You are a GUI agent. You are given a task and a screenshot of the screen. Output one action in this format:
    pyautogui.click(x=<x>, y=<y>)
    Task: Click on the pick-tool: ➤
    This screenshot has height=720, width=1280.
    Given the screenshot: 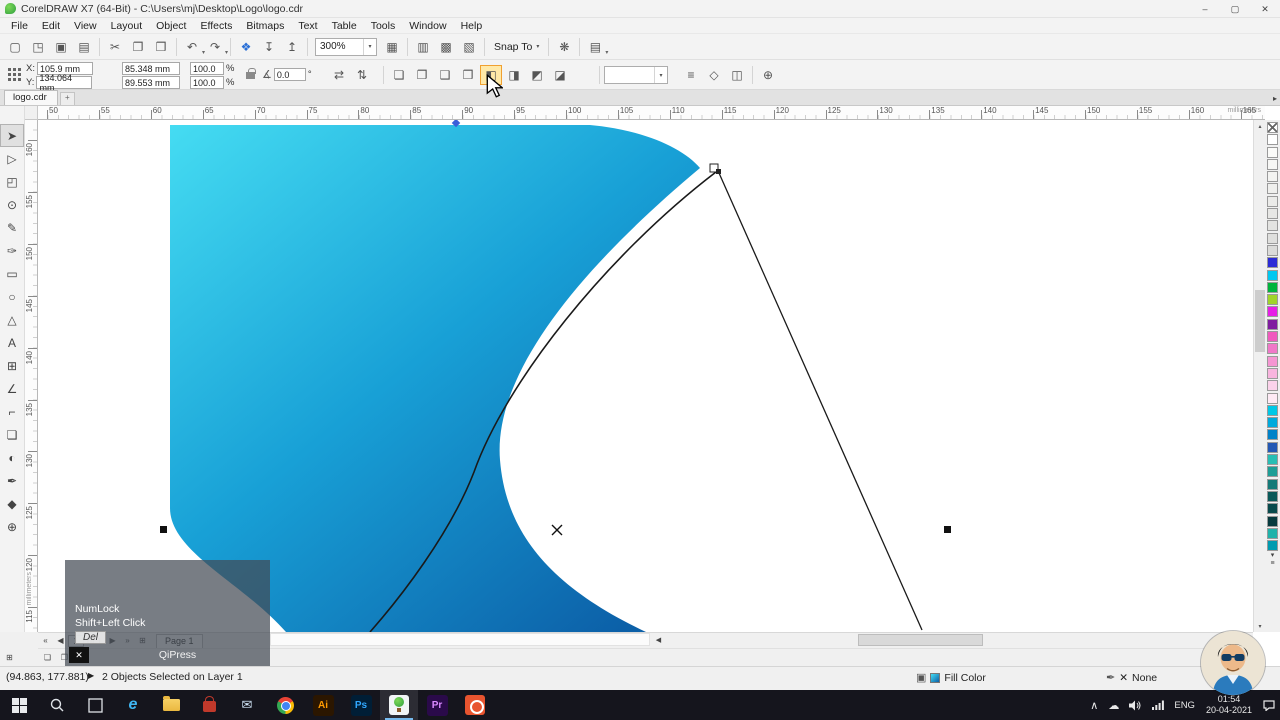 What is the action you would take?
    pyautogui.click(x=12, y=135)
    